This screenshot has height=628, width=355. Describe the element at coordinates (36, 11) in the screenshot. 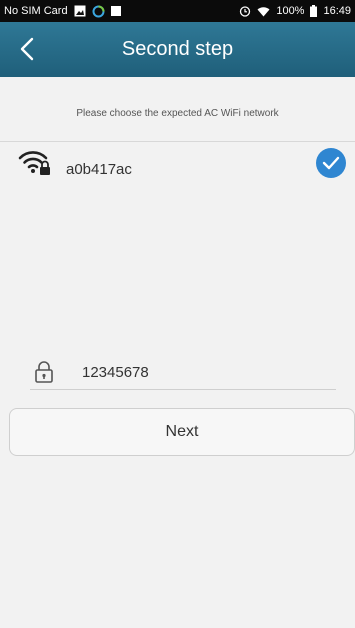

I see `carrier-text: No SIM Card` at that location.